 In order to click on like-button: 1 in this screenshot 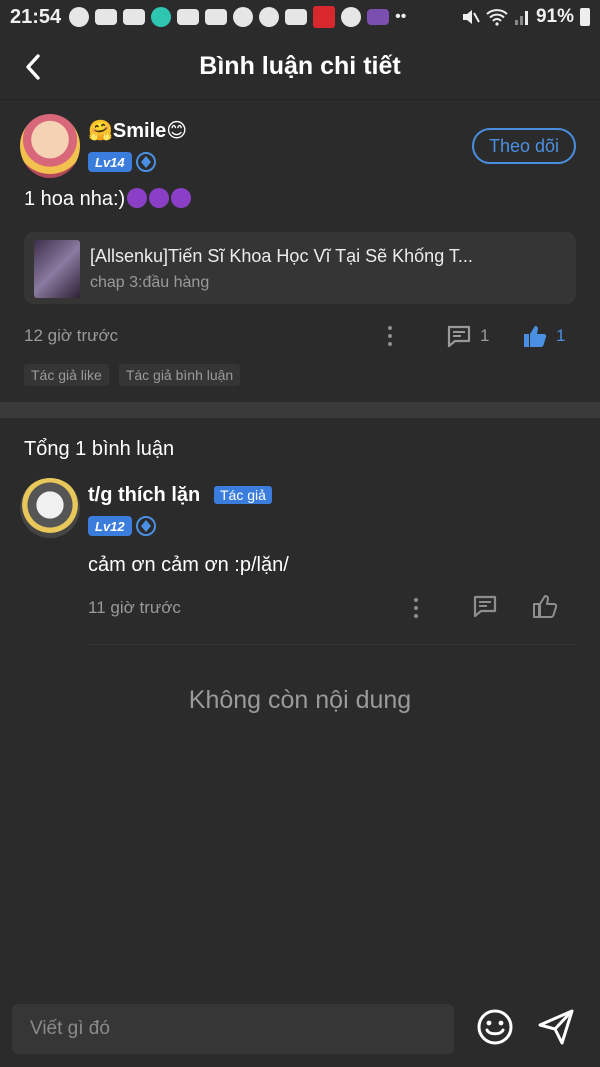, I will do `click(543, 336)`.